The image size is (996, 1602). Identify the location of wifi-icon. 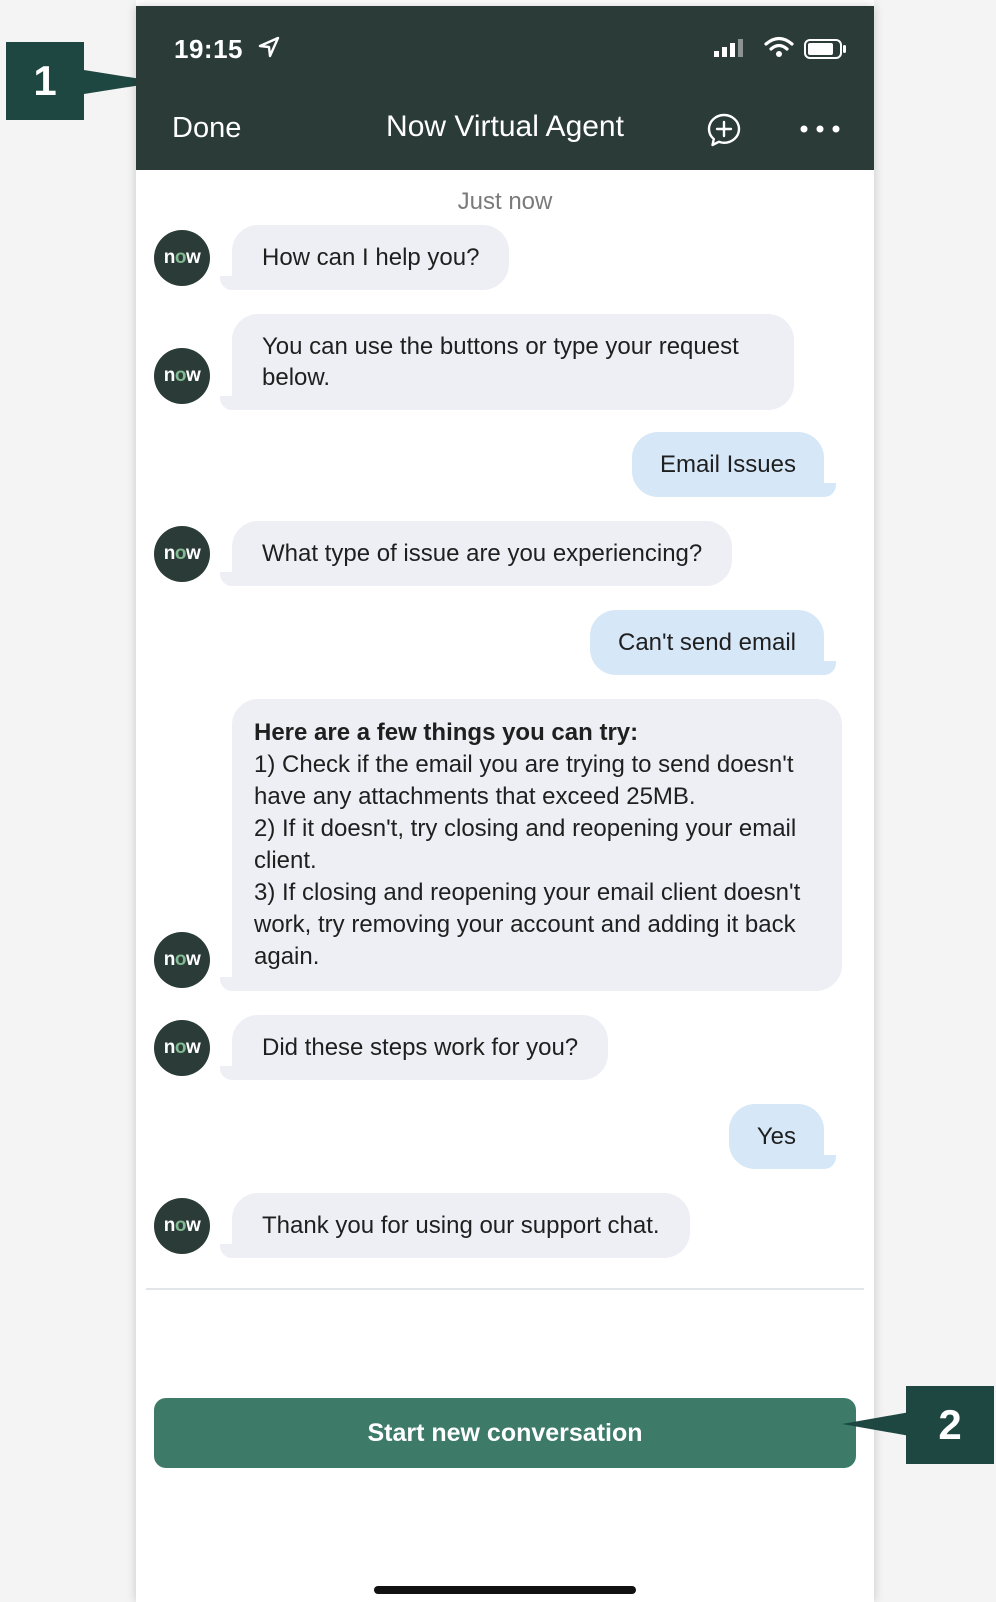
(779, 46).